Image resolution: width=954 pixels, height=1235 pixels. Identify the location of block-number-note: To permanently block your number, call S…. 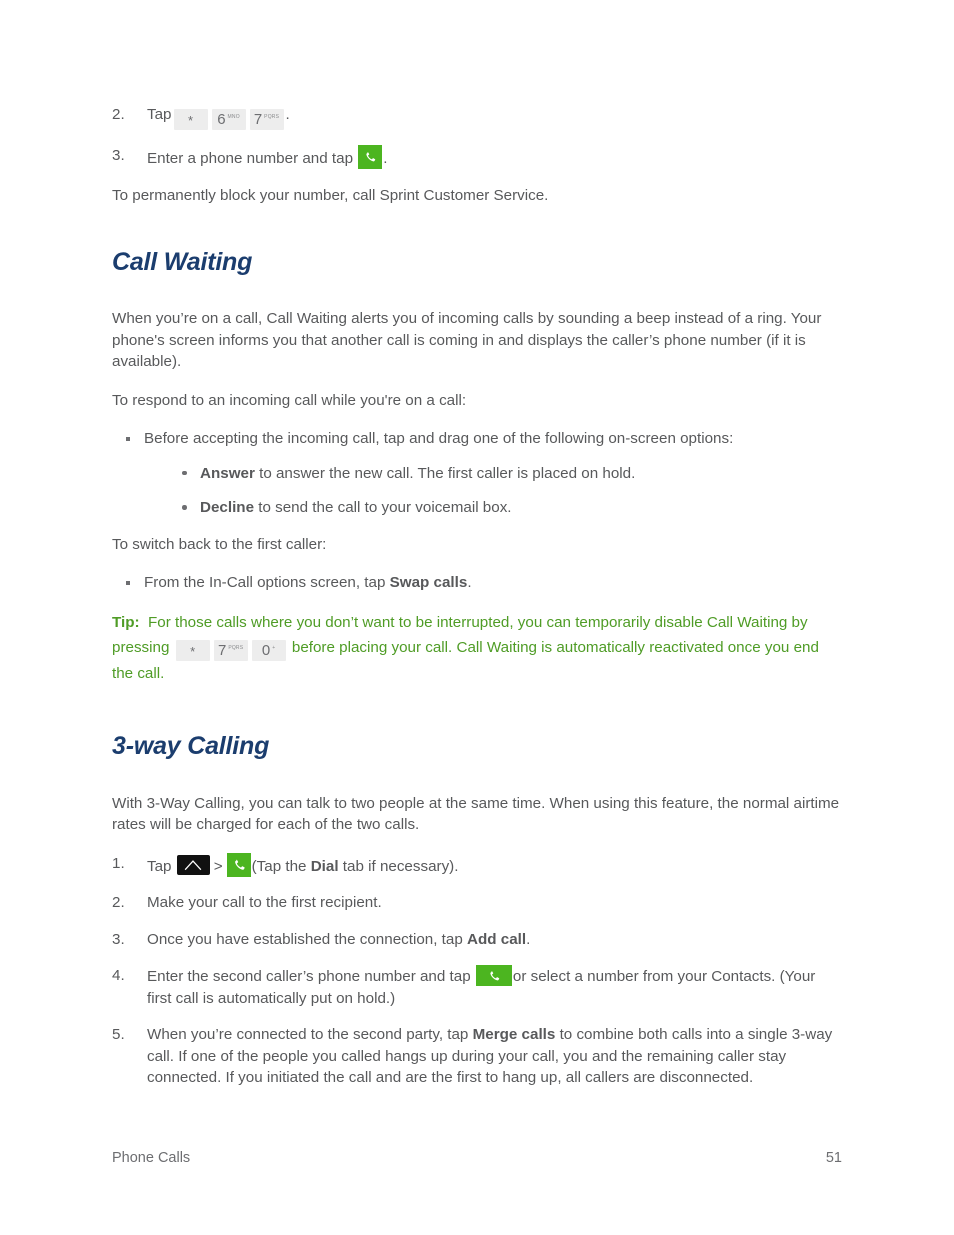
(330, 195).